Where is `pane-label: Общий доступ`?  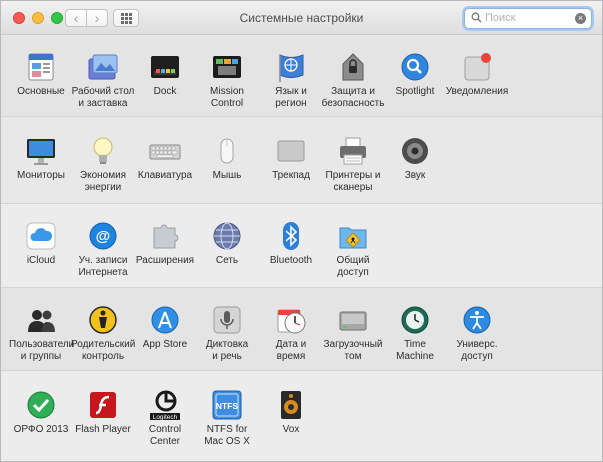
pane-label: Общий доступ is located at coordinates (353, 266).